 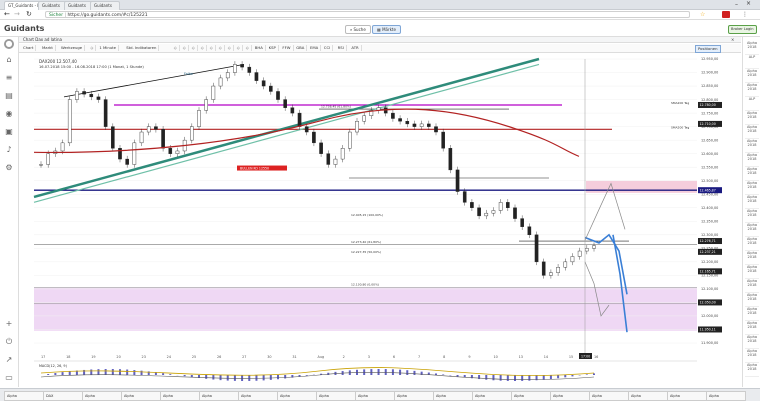 I want to click on star-icon: ☆, so click(x=702, y=14).